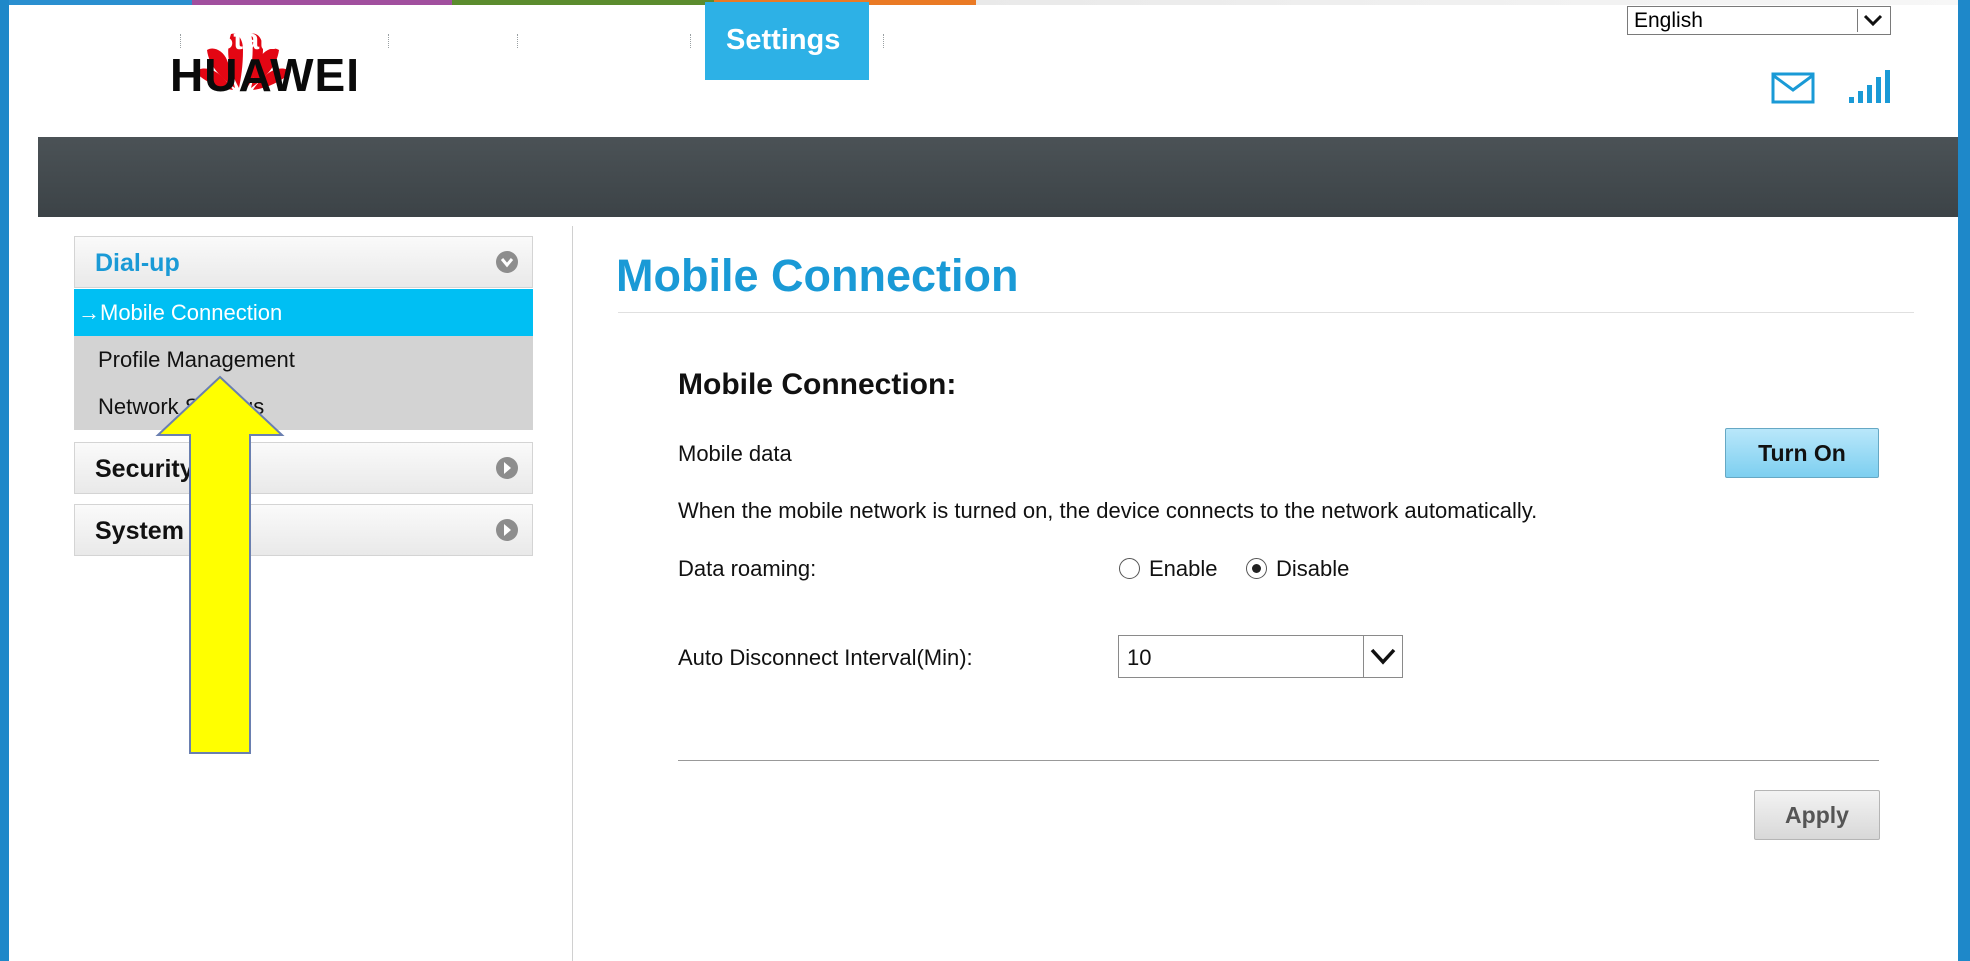  What do you see at coordinates (89, 312) in the screenshot?
I see `arrow-right-icon: →` at bounding box center [89, 312].